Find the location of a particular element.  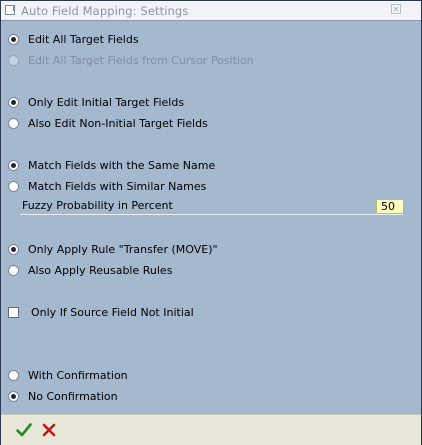

radio-match-same-name: Match Fields with the Same Name is located at coordinates (111, 165).